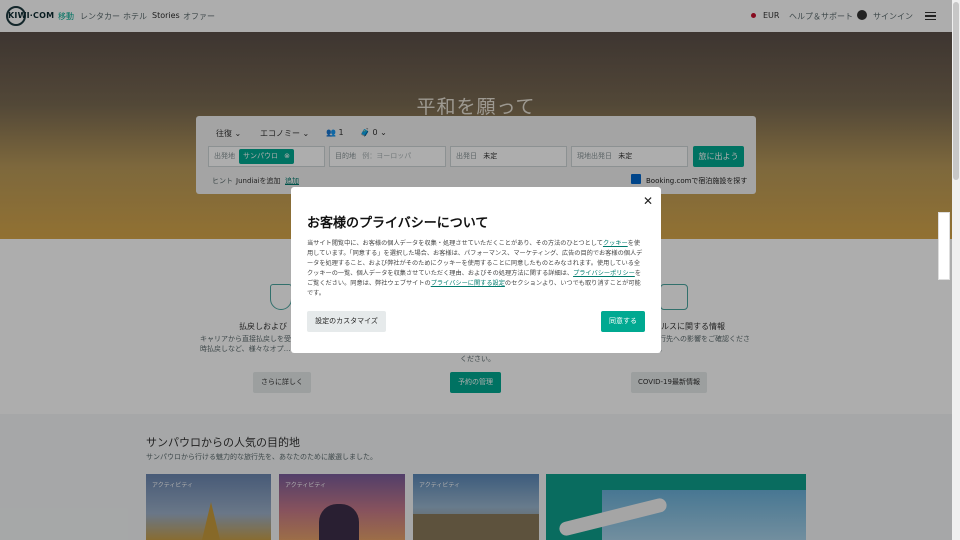 This screenshot has height=540, width=960. What do you see at coordinates (623, 321) in the screenshot?
I see `agree-button: 同意する` at bounding box center [623, 321].